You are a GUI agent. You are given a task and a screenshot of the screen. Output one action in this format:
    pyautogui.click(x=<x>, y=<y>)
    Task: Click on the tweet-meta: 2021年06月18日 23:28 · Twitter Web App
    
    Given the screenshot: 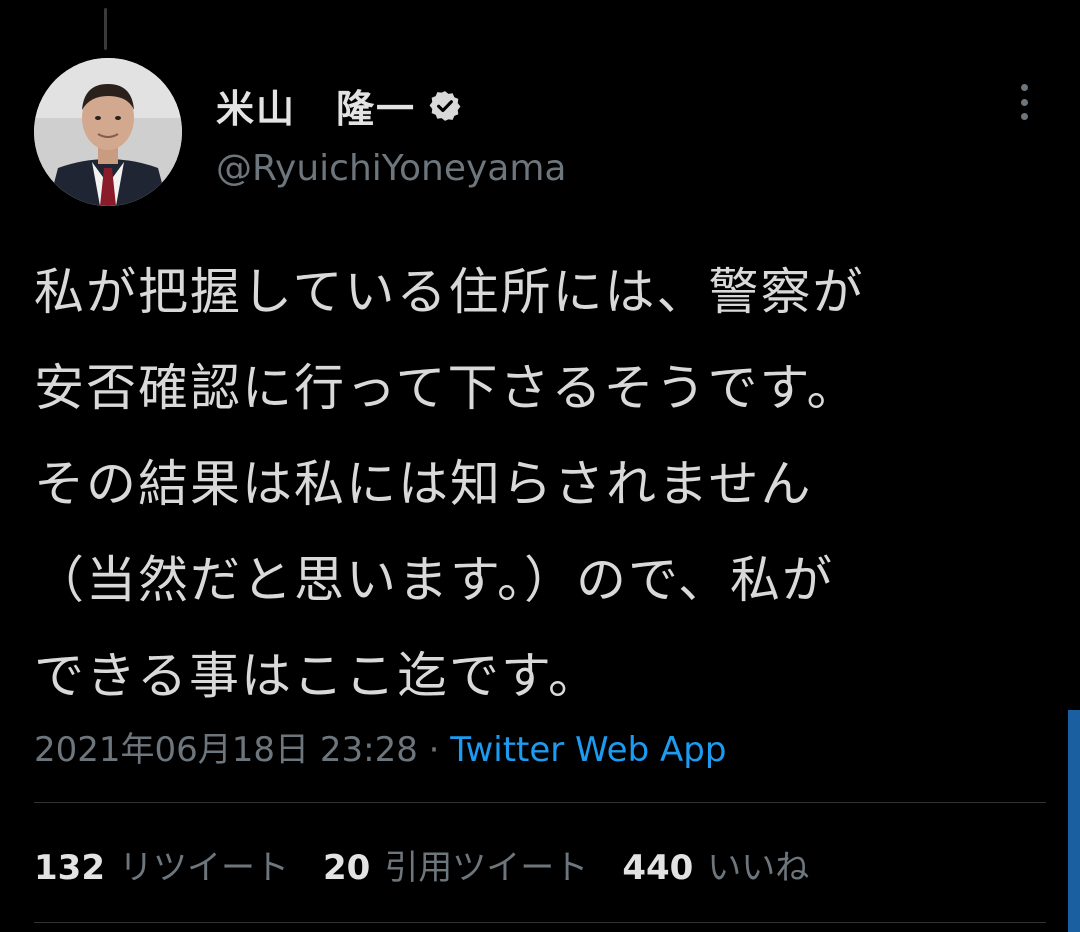 What is the action you would take?
    pyautogui.click(x=380, y=746)
    